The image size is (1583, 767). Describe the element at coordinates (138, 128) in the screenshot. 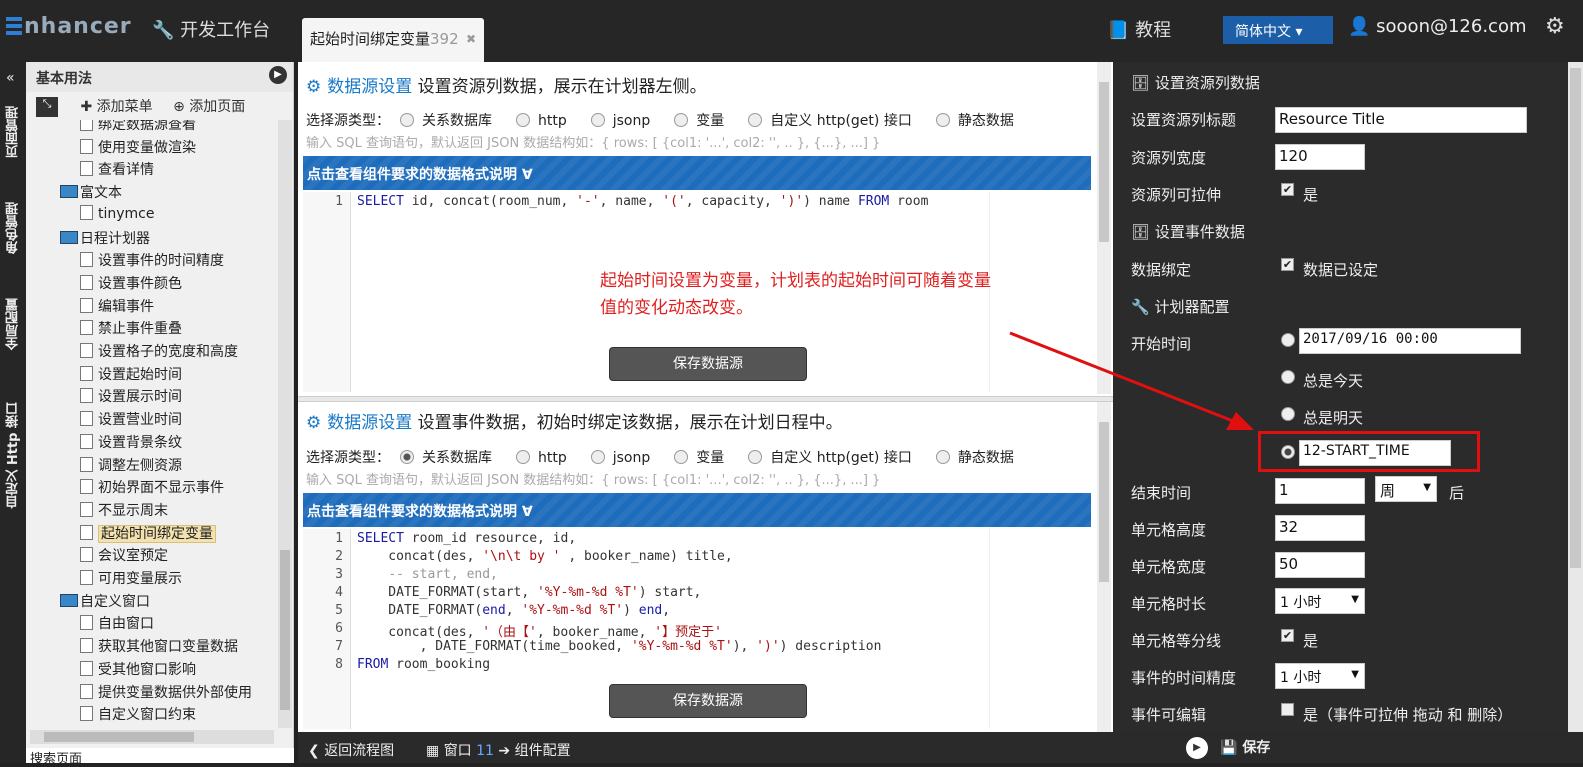

I see `tree-item: 绑定数据源查看` at that location.